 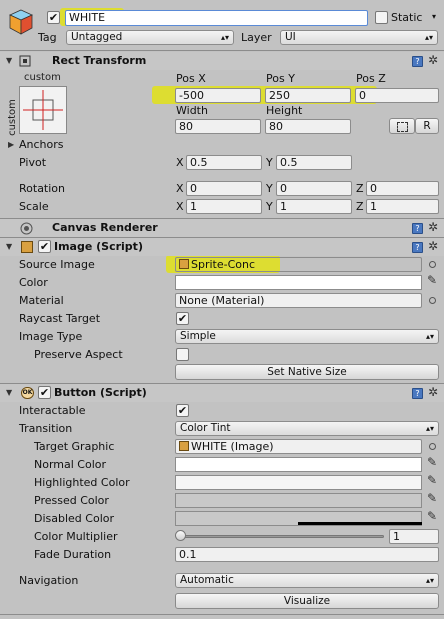 What do you see at coordinates (397, 95) in the screenshot?
I see `pos-z-field: 0` at bounding box center [397, 95].